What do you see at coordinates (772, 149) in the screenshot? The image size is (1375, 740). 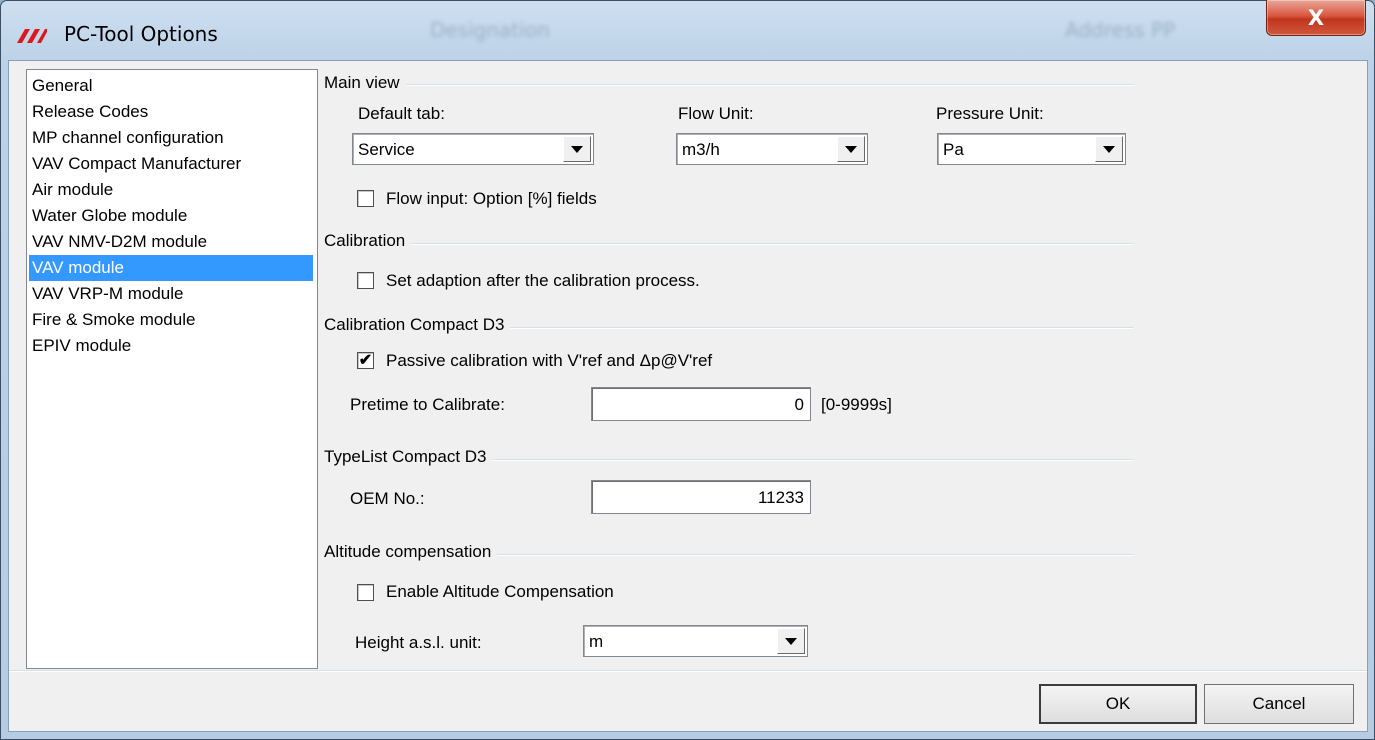 I see `flow-unit-select: m3/h` at bounding box center [772, 149].